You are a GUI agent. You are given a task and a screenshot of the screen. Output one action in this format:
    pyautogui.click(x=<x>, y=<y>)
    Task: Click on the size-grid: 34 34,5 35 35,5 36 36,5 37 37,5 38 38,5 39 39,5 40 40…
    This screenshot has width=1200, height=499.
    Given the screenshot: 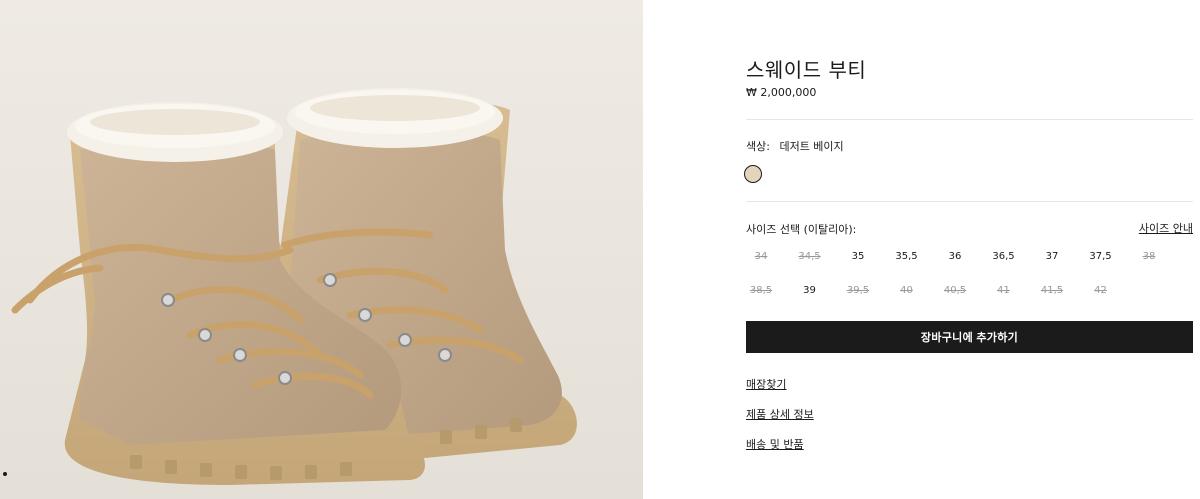 What is the action you would take?
    pyautogui.click(x=969, y=276)
    